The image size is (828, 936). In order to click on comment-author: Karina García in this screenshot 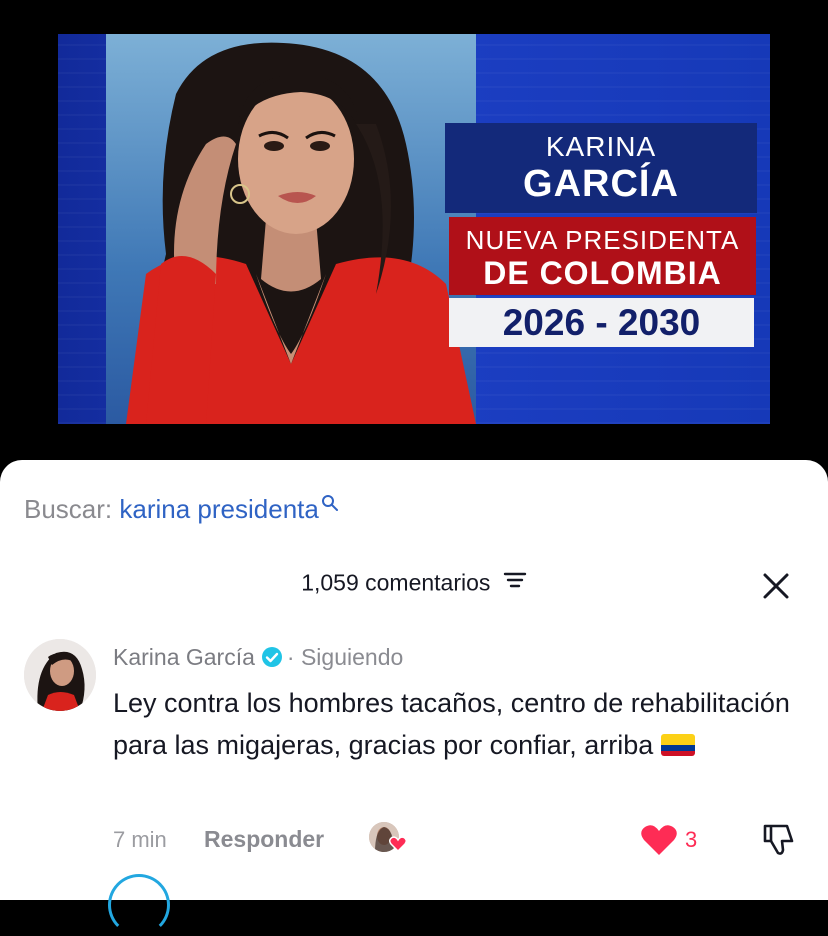, I will do `click(184, 657)`.